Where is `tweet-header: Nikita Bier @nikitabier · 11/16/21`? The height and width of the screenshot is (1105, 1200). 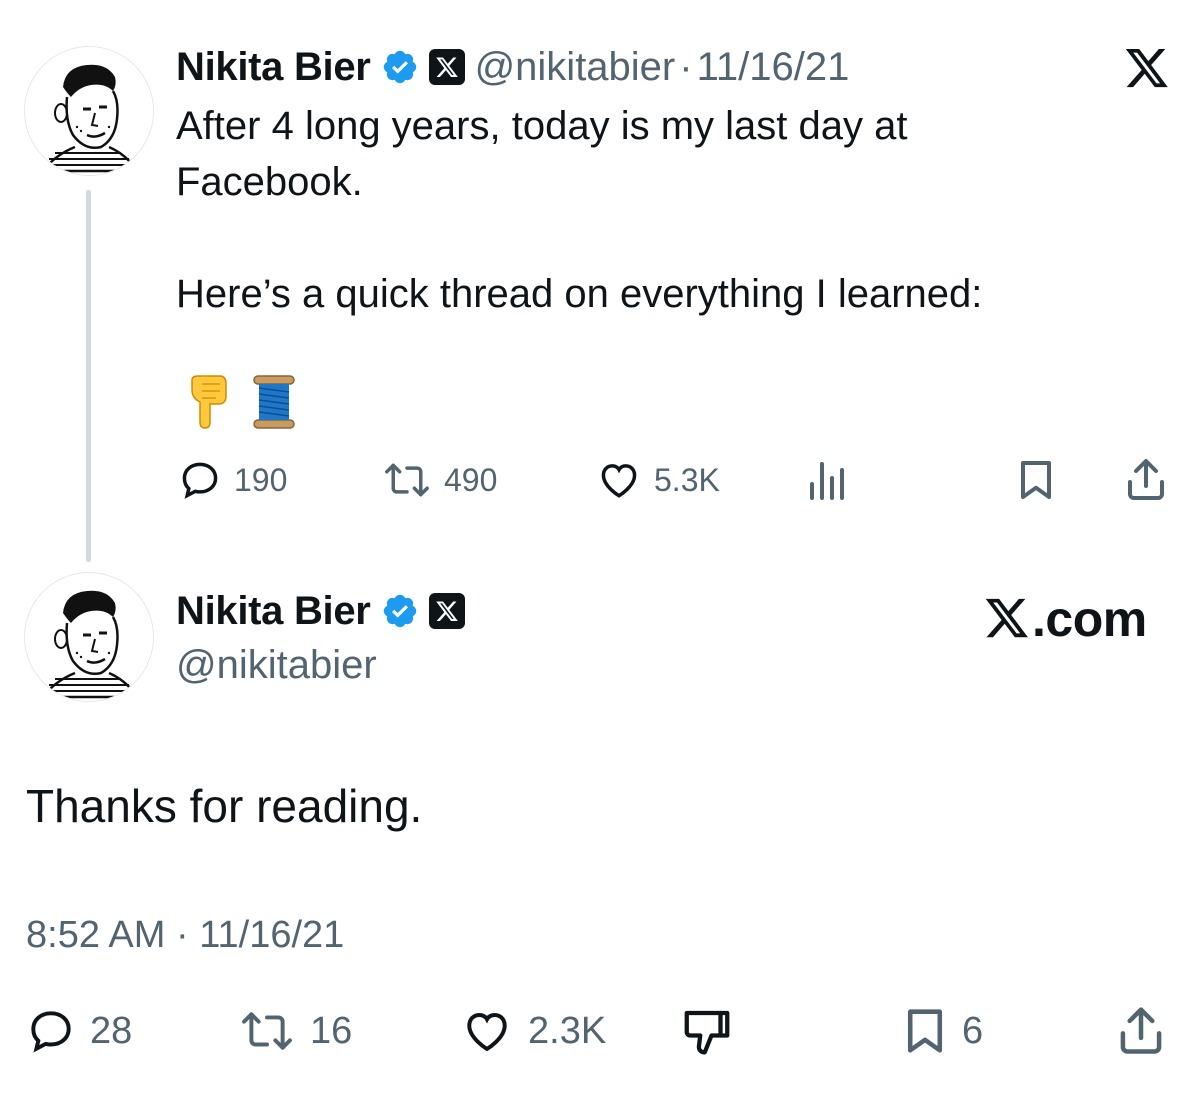
tweet-header: Nikita Bier @nikitabier · 11/16/21 is located at coordinates (512, 67).